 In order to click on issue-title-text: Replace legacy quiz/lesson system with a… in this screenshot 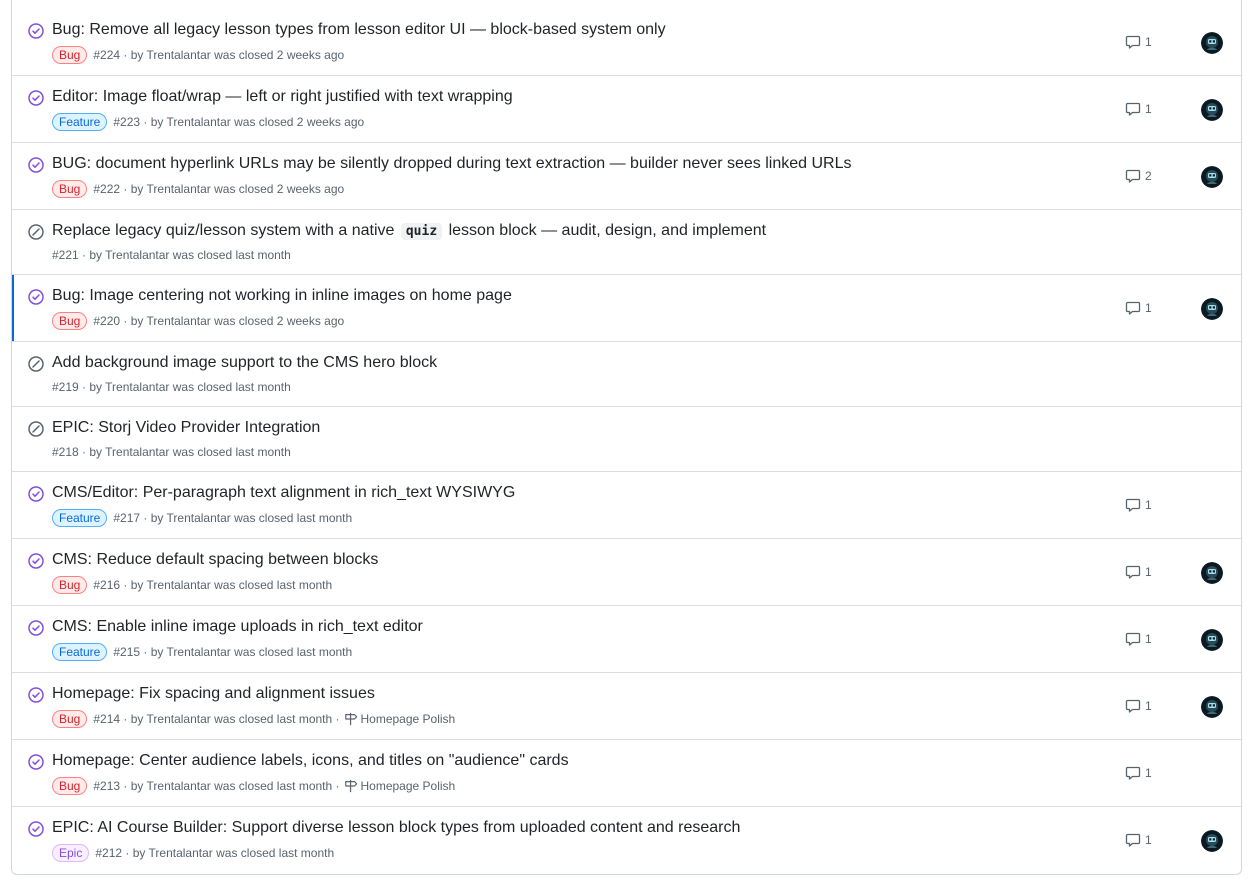, I will do `click(225, 230)`.